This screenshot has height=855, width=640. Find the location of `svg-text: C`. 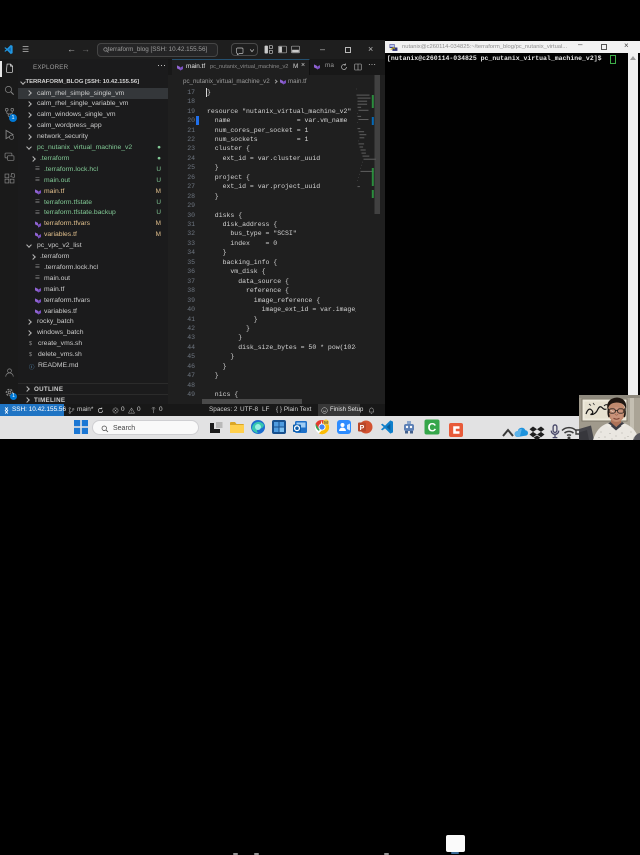

svg-text: C is located at coordinates (432, 428).